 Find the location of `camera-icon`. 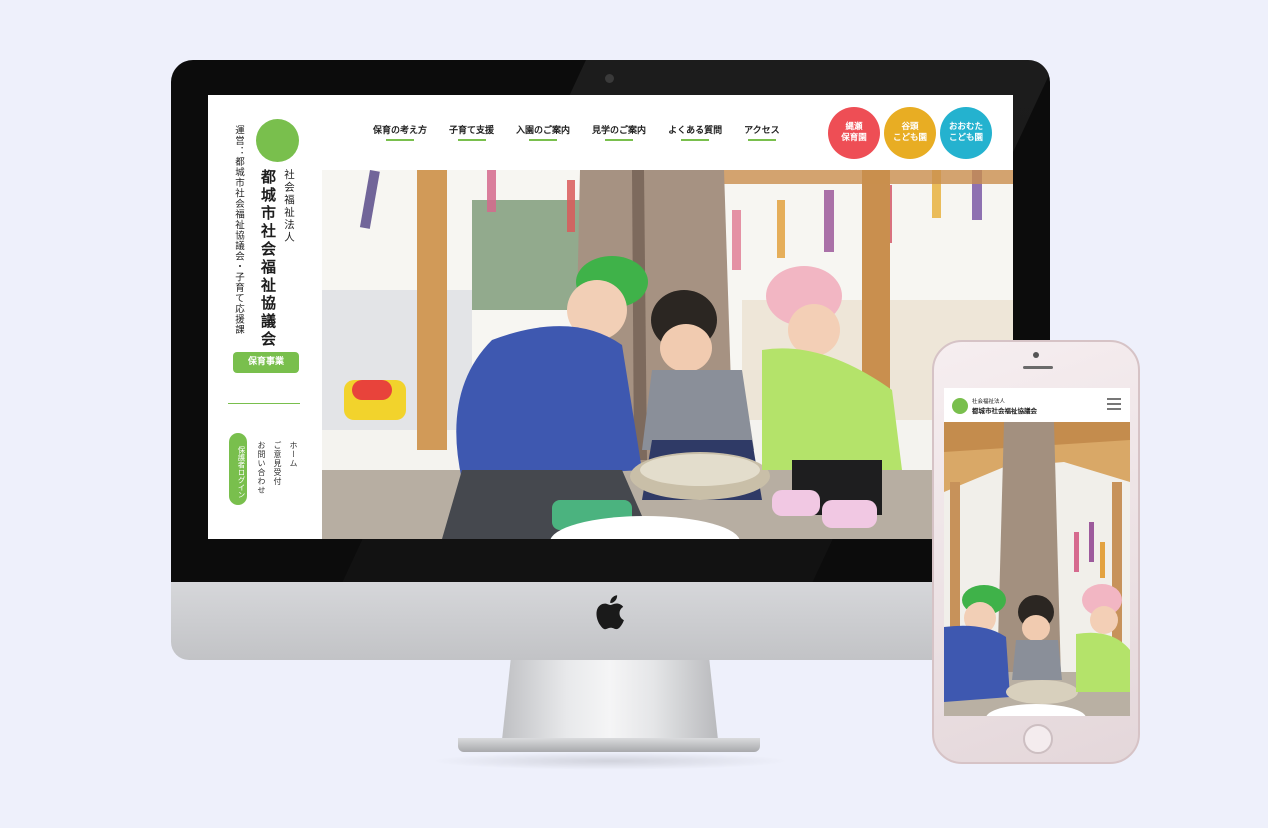

camera-icon is located at coordinates (609, 78).